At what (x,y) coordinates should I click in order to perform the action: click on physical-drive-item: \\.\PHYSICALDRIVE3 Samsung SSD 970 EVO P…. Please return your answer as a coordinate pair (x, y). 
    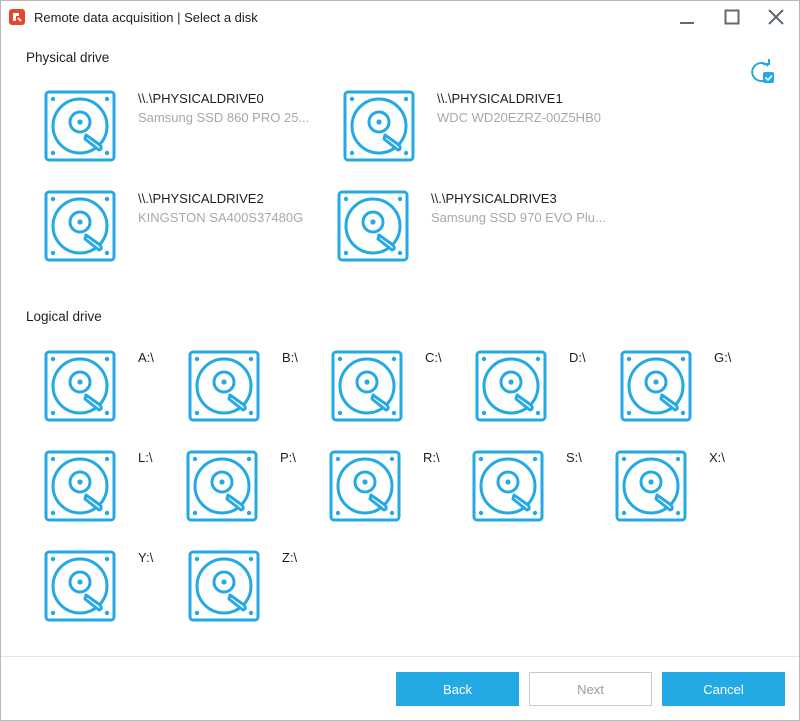
    Looking at the image, I should click on (481, 226).